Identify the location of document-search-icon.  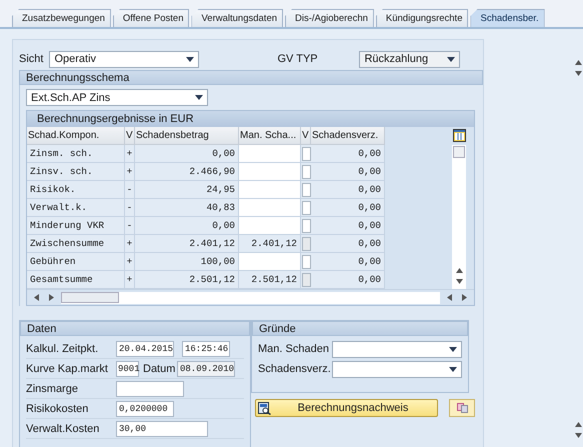
(264, 408).